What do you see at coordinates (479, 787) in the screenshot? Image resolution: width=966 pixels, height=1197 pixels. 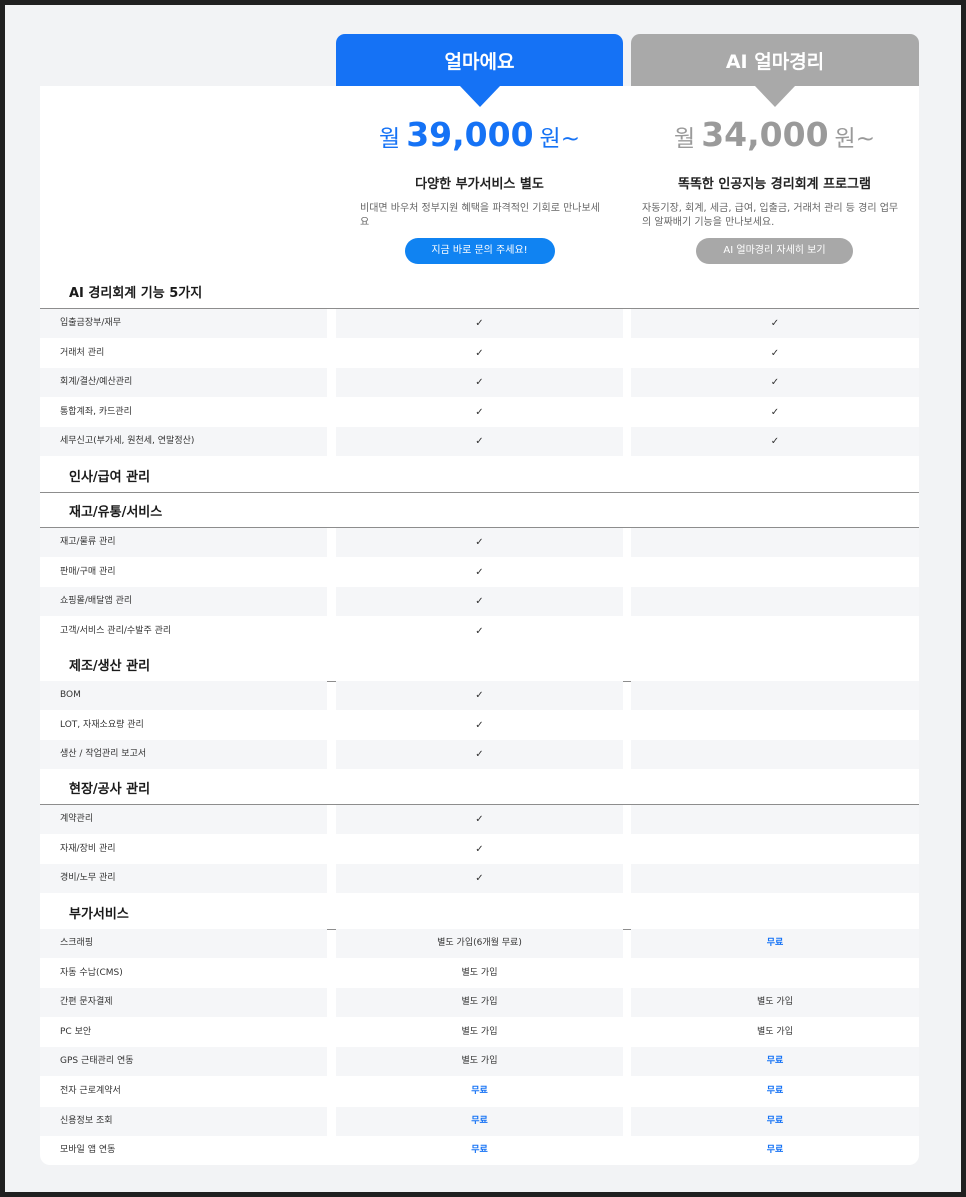 I see `section-header: 현장/공사 관리` at bounding box center [479, 787].